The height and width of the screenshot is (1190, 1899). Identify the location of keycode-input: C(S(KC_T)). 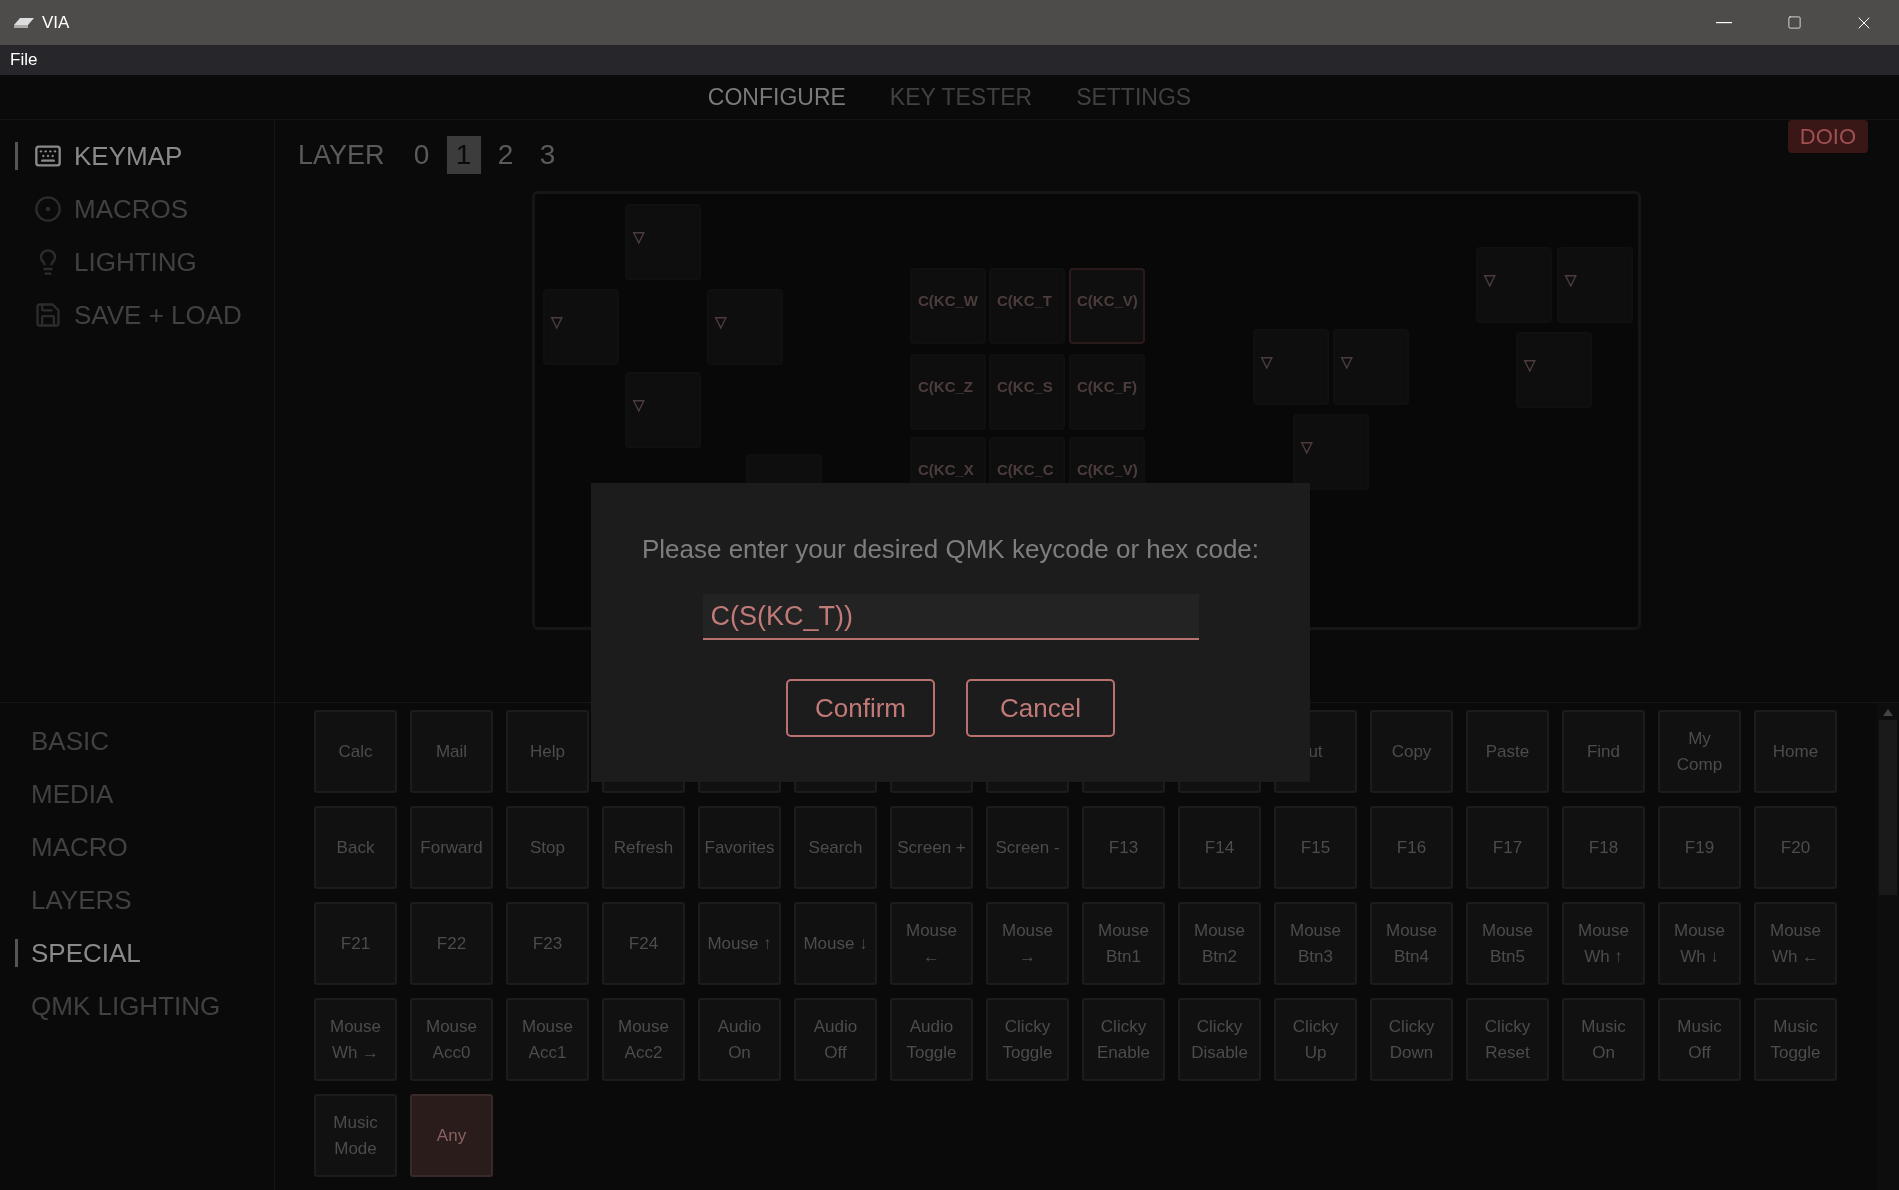
(950, 617).